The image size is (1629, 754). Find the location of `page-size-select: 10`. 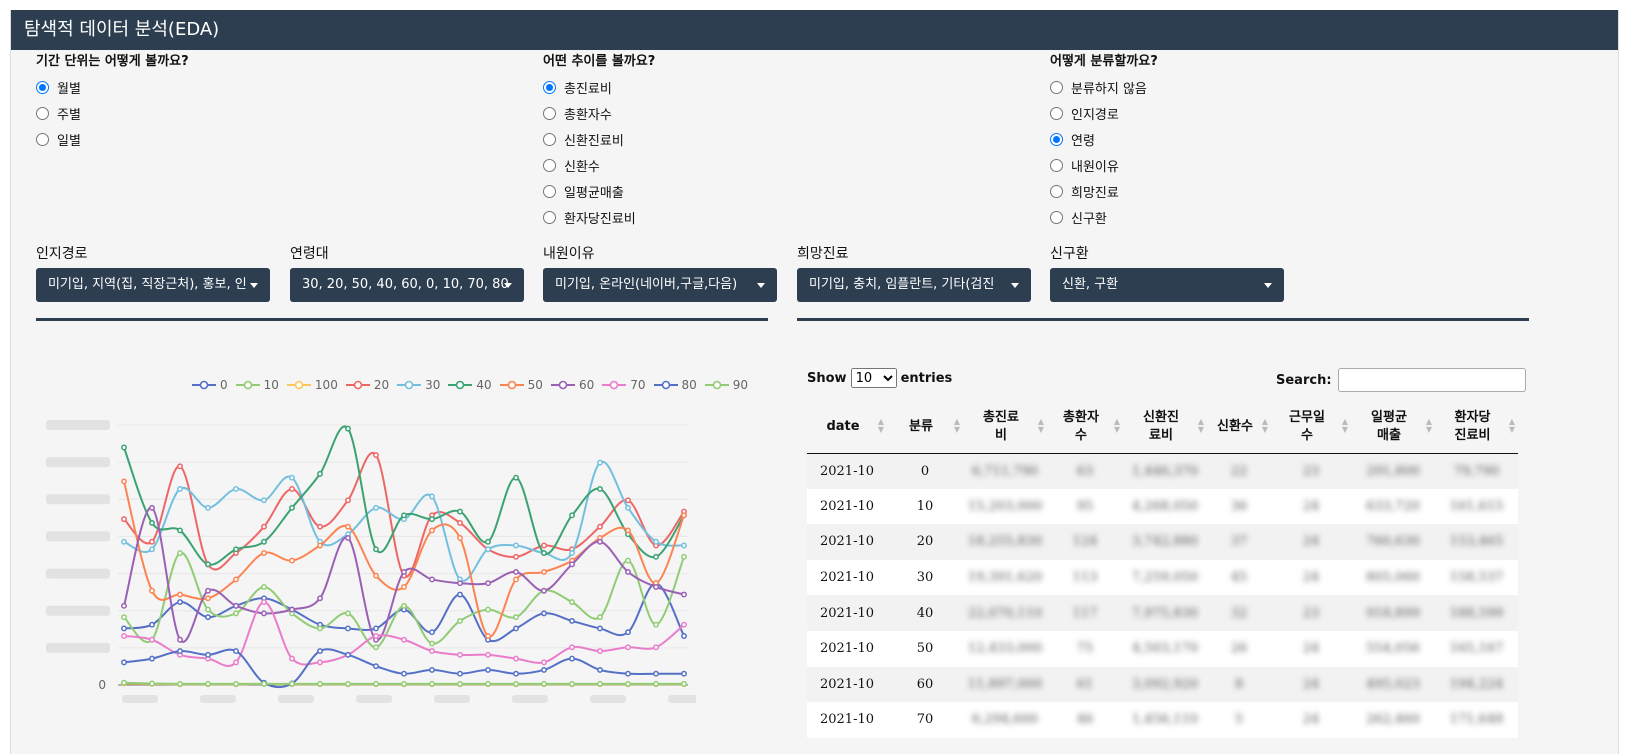

page-size-select: 10 is located at coordinates (873, 378).